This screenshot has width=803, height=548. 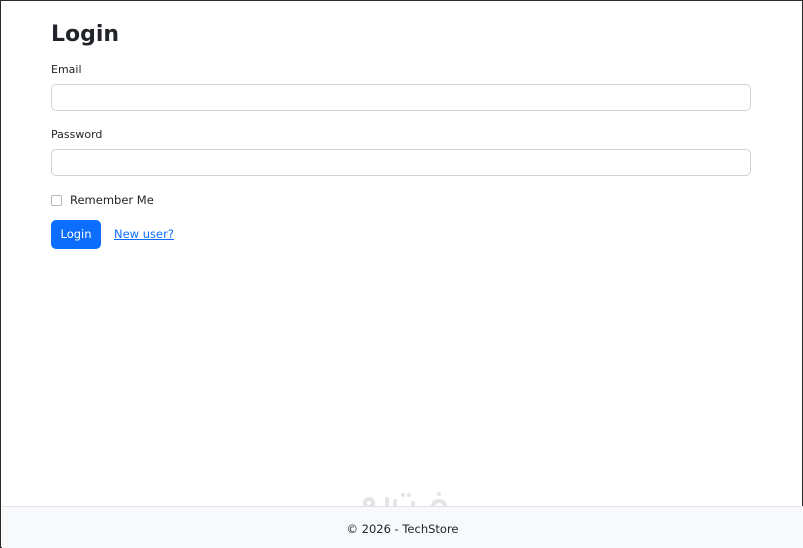 I want to click on email-label: Email, so click(x=66, y=69).